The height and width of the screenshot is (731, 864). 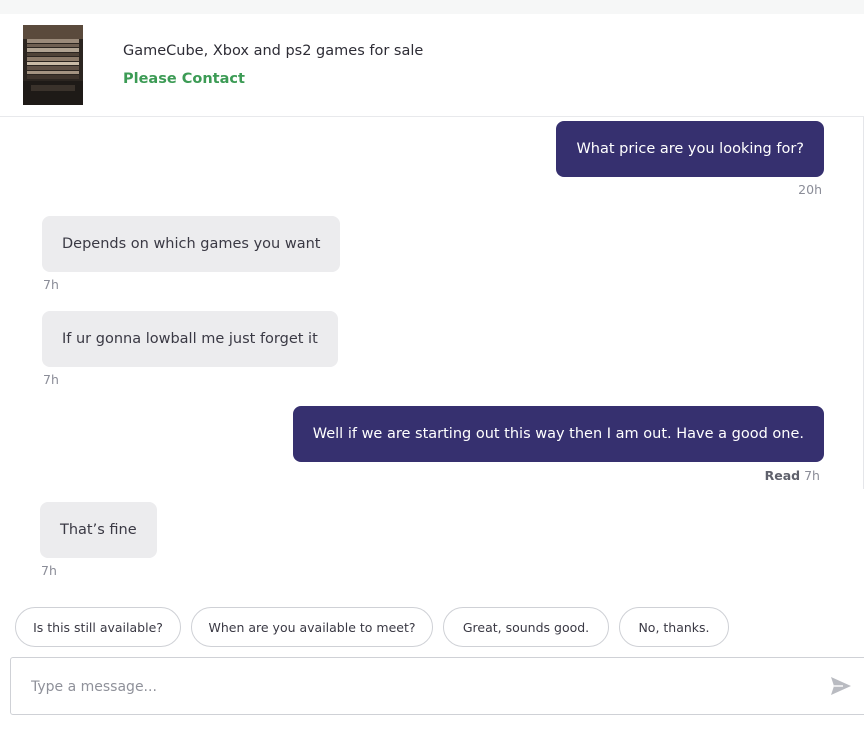 I want to click on quick-reply-chip: Great, sounds good., so click(x=526, y=627).